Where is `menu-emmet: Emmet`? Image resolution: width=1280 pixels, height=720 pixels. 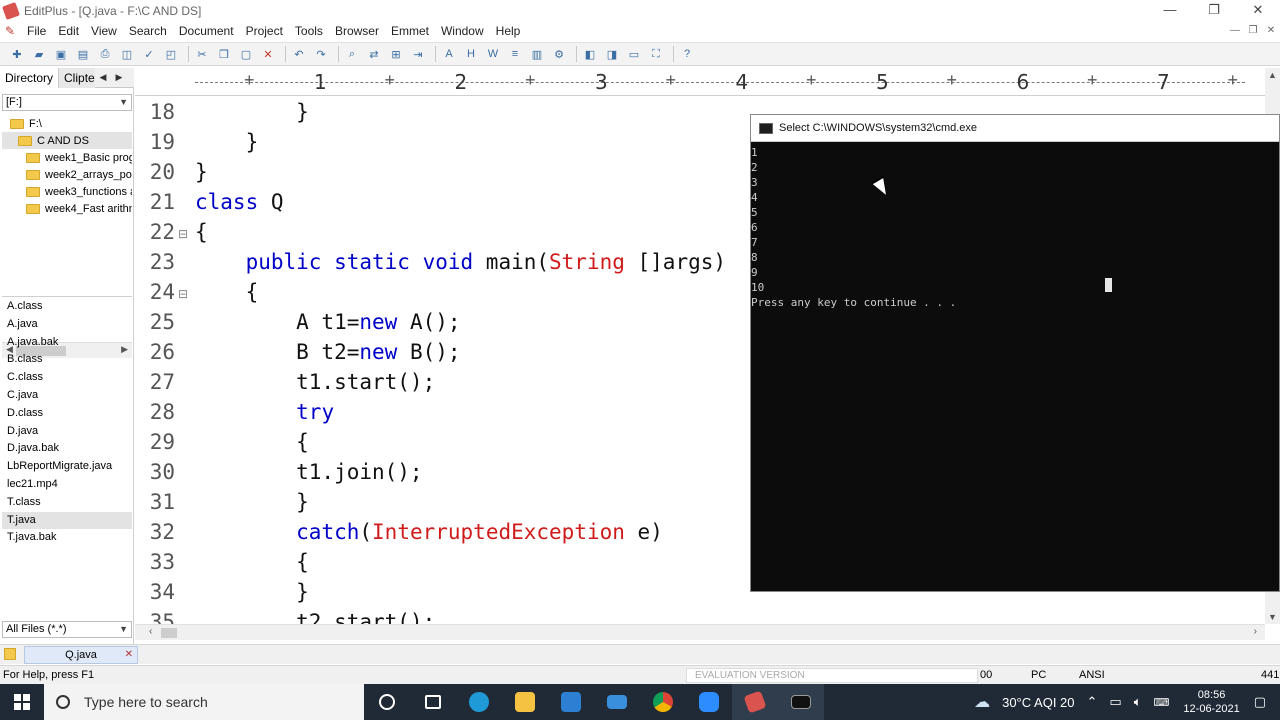 menu-emmet: Emmet is located at coordinates (410, 31).